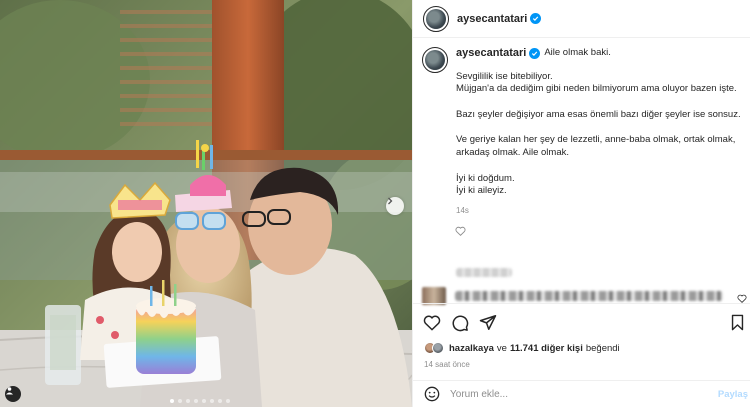 This screenshot has width=750, height=407. I want to click on caption-paragraph: İyi ki doğdum. İyi ki aileyiz., so click(485, 184).